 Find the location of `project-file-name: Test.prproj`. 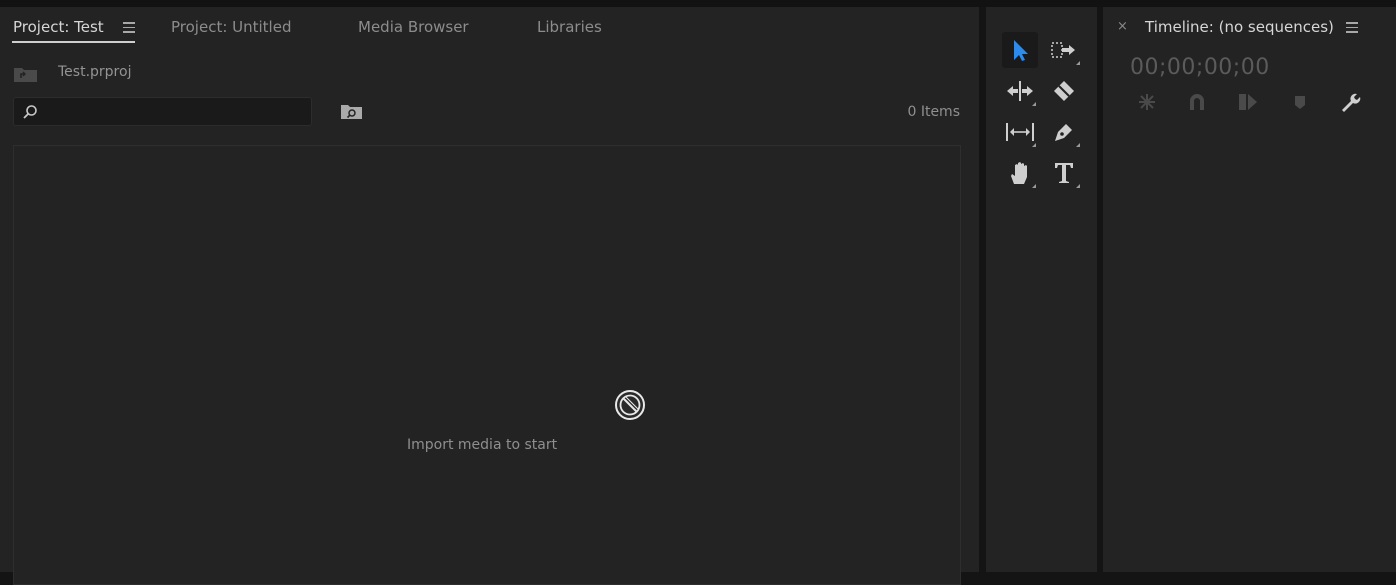

project-file-name: Test.prproj is located at coordinates (95, 72).